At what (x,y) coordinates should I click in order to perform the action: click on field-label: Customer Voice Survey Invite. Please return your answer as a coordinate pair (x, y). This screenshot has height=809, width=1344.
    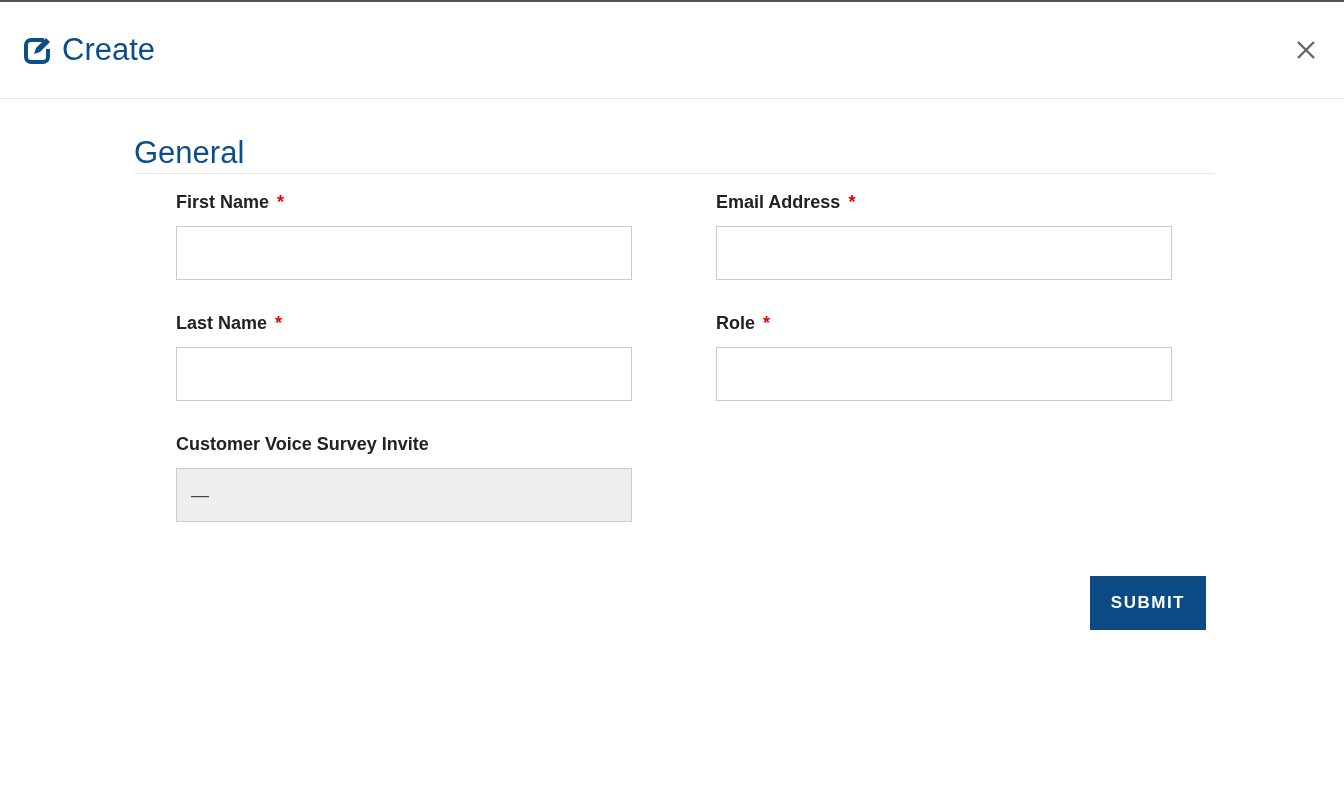
    Looking at the image, I should click on (302, 444).